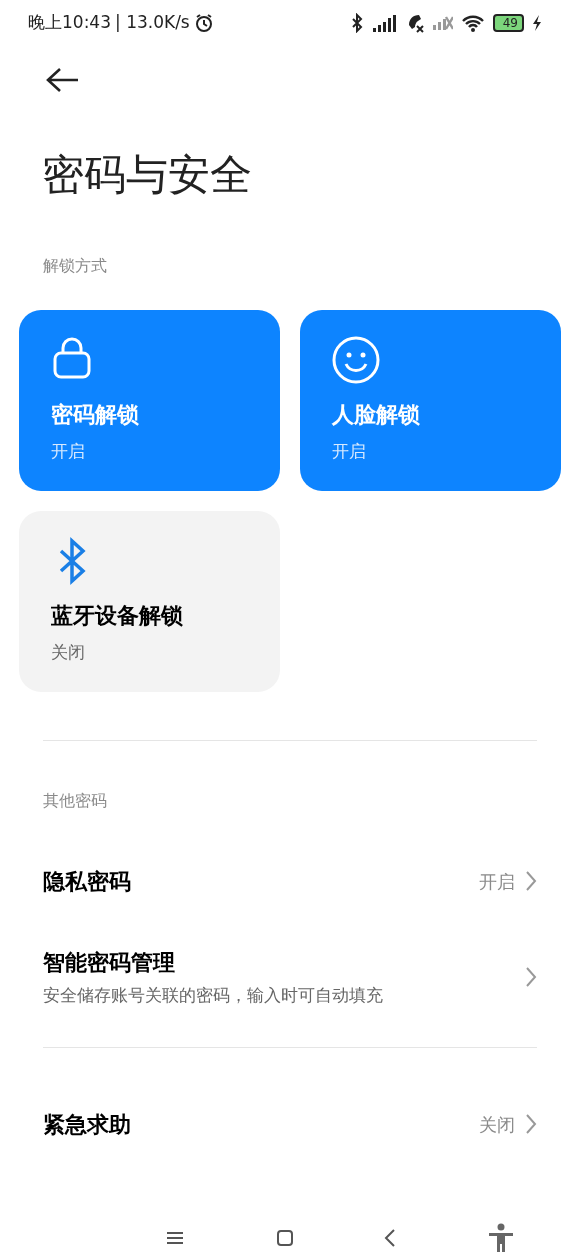 This screenshot has width=580, height=1257. What do you see at coordinates (290, 881) in the screenshot?
I see `settings-row: 隐私密码 开启` at bounding box center [290, 881].